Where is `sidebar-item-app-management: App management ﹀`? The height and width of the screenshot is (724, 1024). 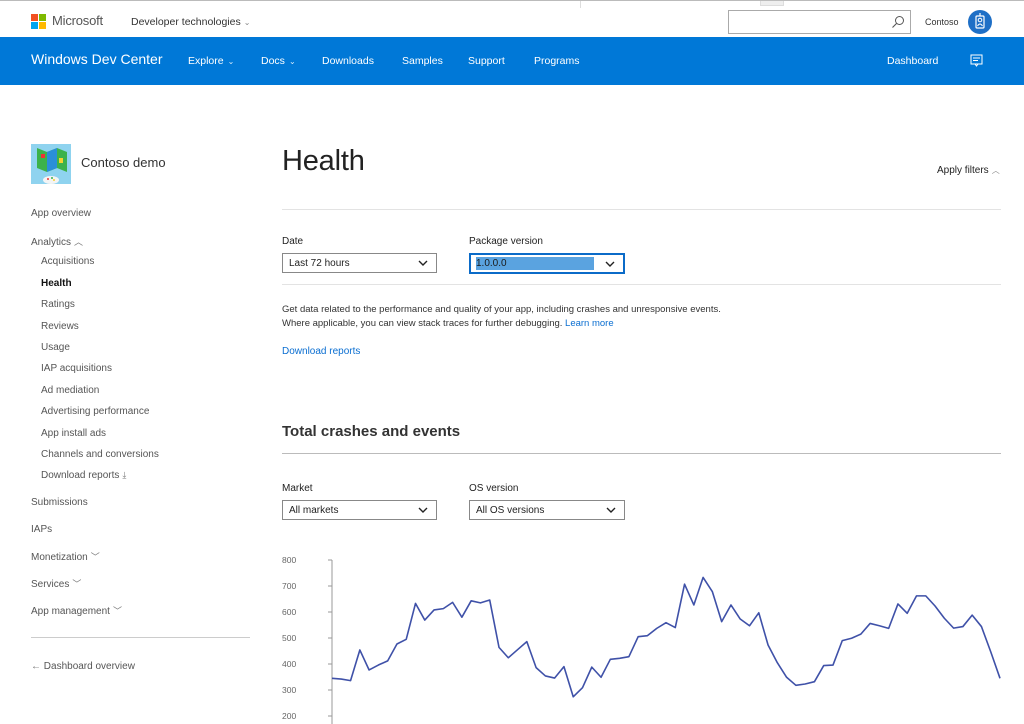
sidebar-item-app-management: App management ﹀ is located at coordinates (76, 610).